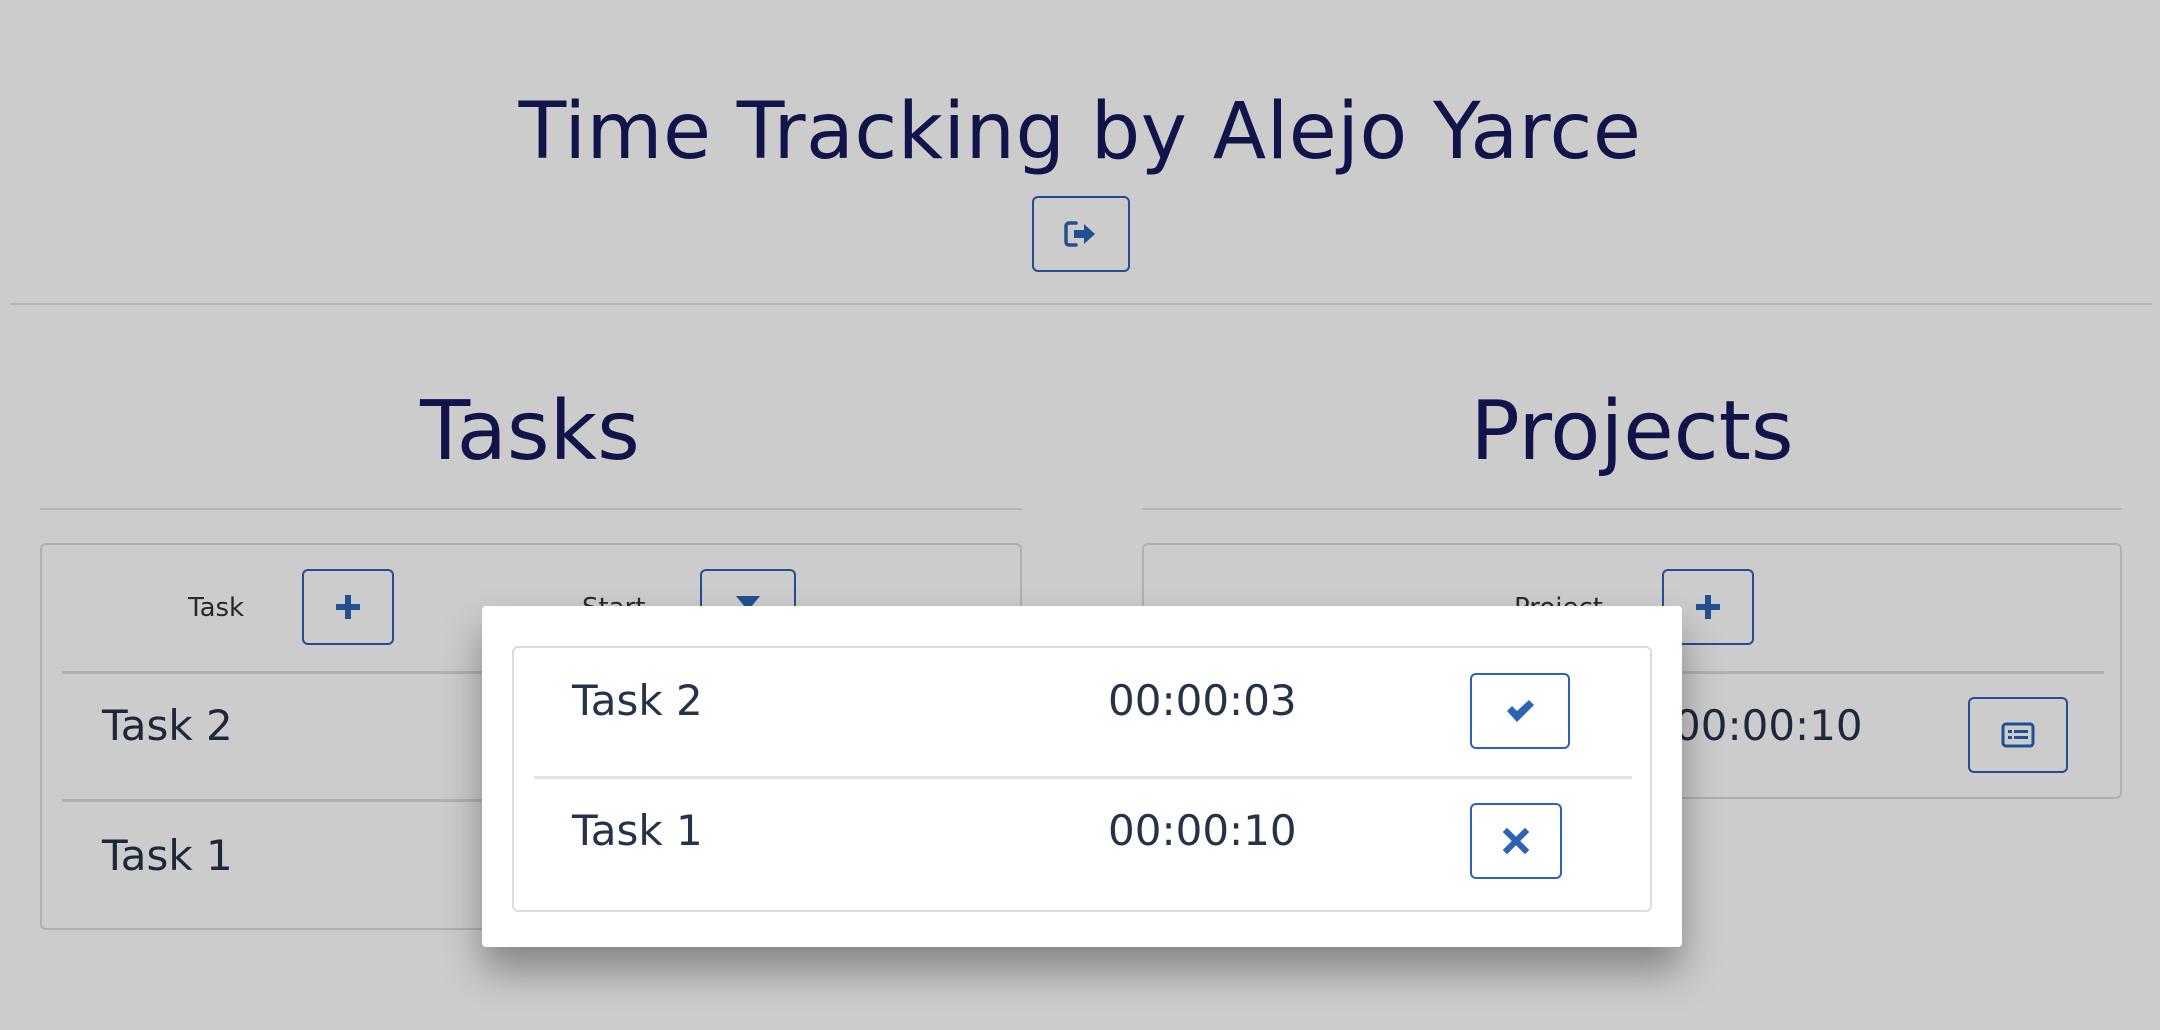  Describe the element at coordinates (637, 700) in the screenshot. I see `modal-task-name: Task 2` at that location.